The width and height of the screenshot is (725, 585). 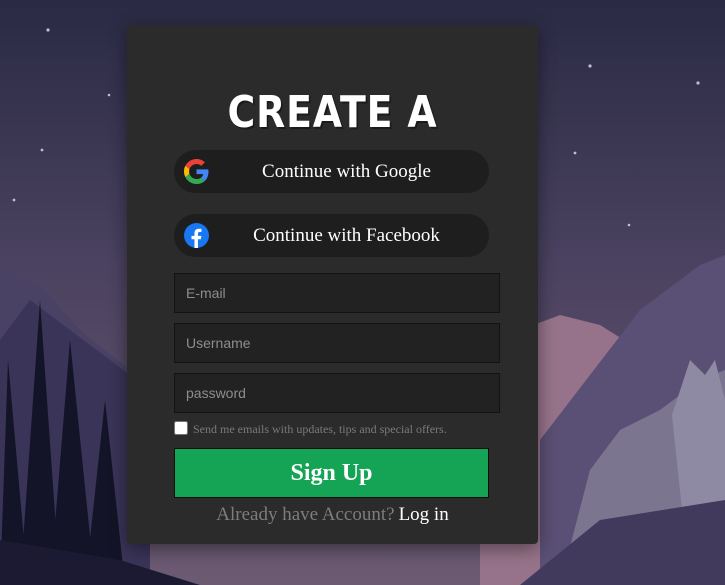 What do you see at coordinates (196, 235) in the screenshot?
I see `facebook-logo-icon` at bounding box center [196, 235].